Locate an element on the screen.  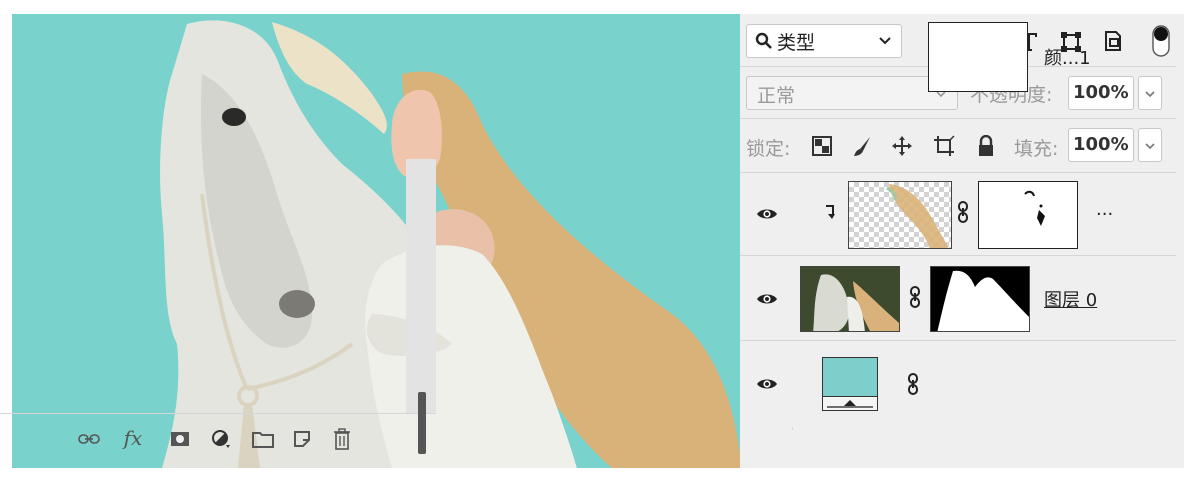
blend-mode-label: 正常 is located at coordinates (776, 96).